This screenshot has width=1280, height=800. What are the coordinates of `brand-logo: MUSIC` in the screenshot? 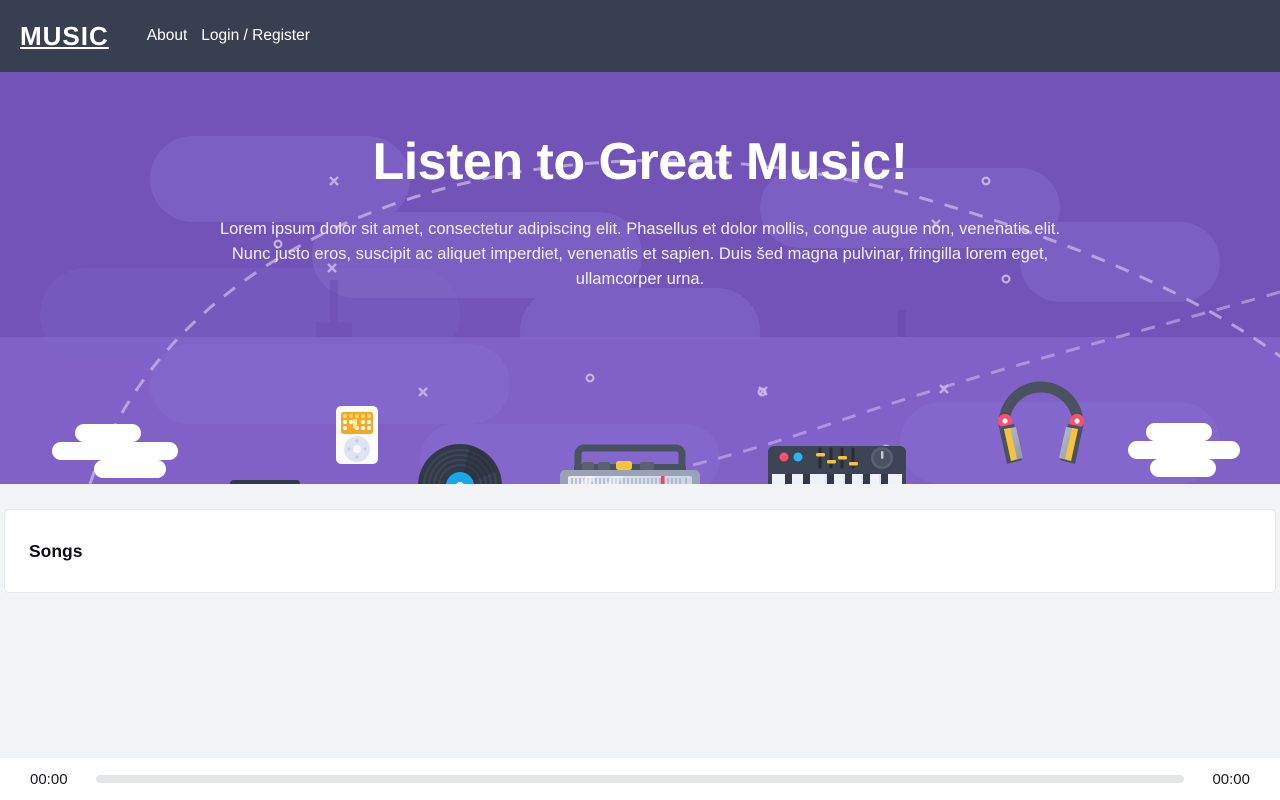 It's located at (64, 36).